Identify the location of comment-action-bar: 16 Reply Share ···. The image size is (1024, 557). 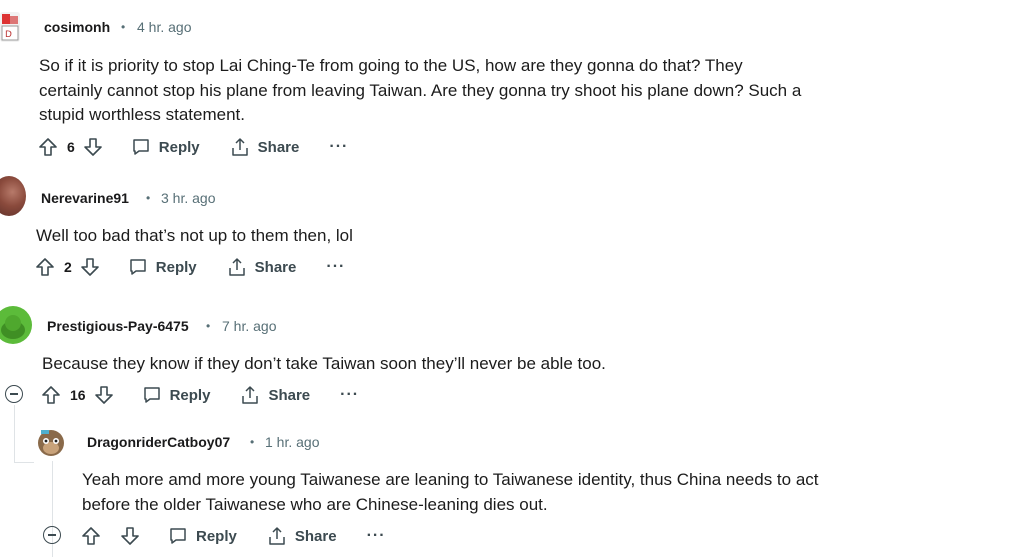
(200, 395).